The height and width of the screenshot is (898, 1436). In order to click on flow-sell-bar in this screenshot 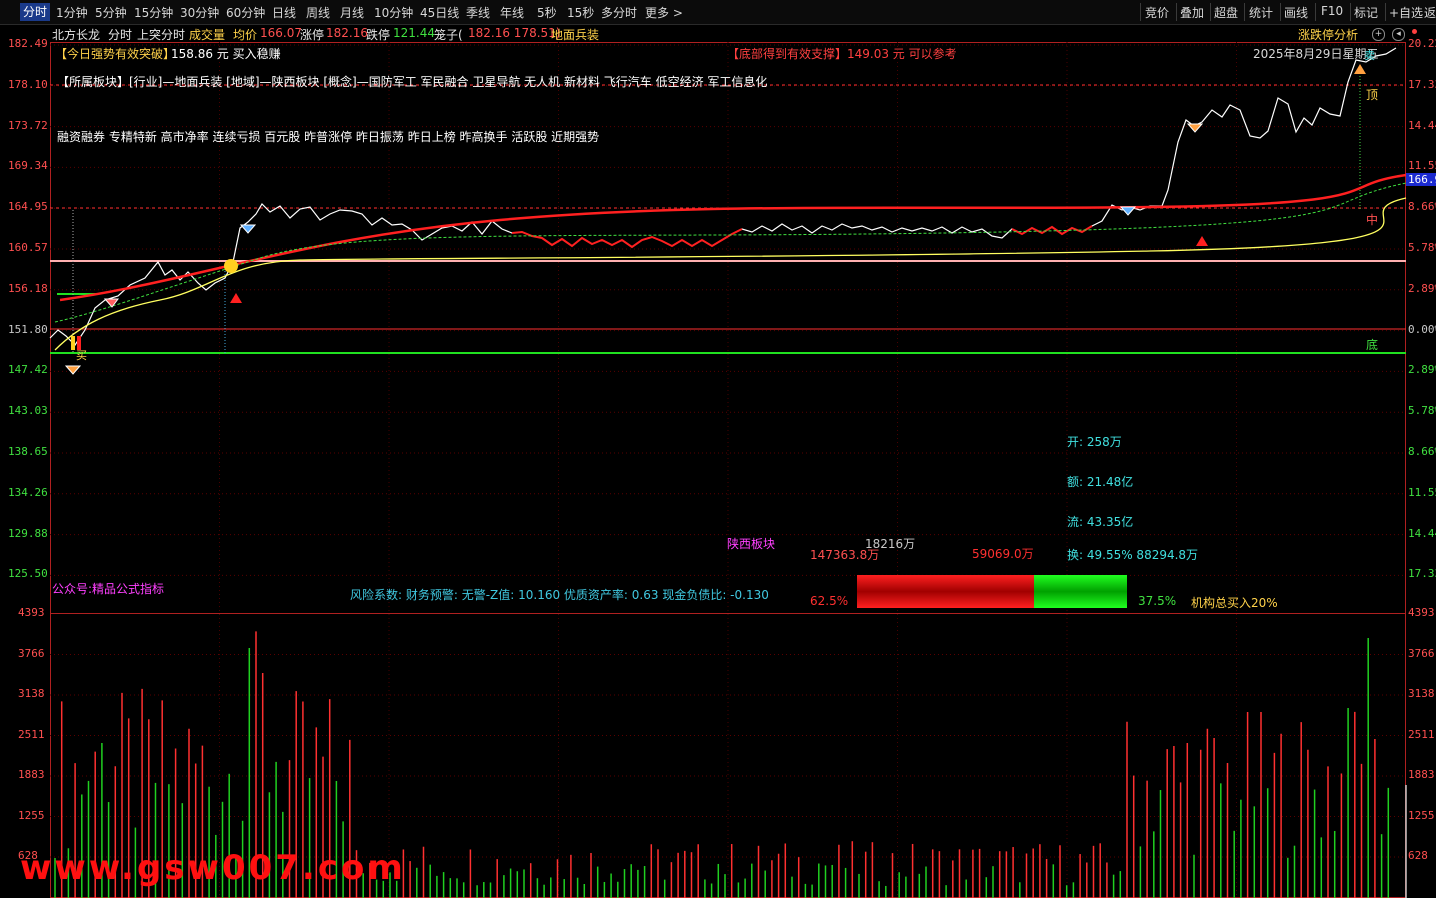, I will do `click(1080, 591)`.